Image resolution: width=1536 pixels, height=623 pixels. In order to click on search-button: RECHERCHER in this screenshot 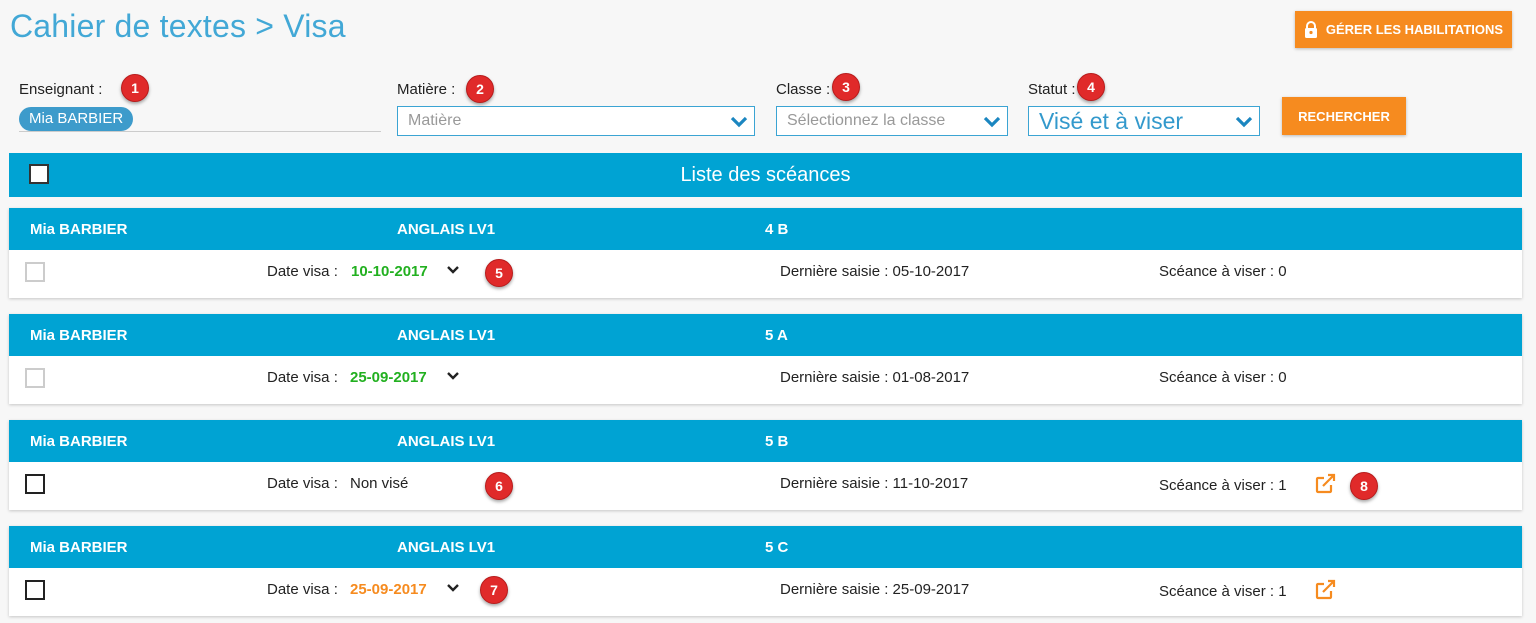, I will do `click(1344, 116)`.